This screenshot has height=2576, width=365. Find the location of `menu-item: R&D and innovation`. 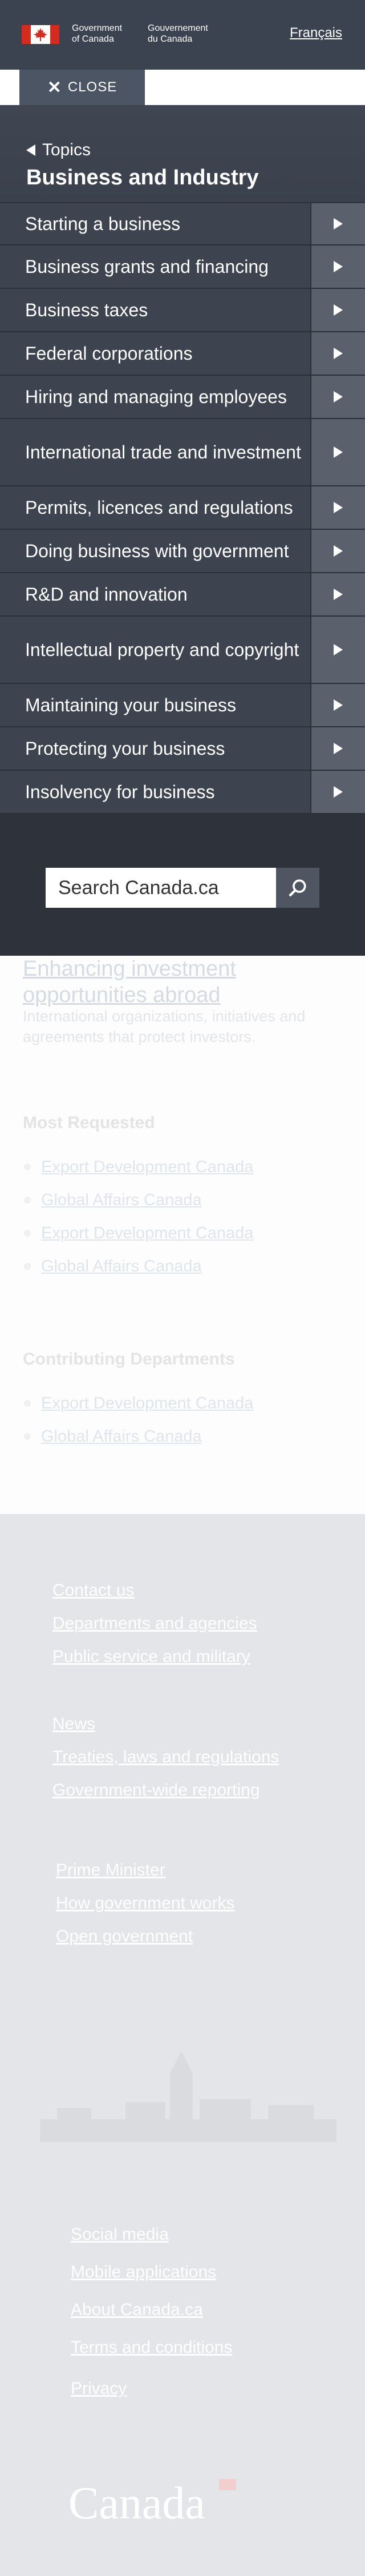

menu-item: R&D and innovation is located at coordinates (182, 595).